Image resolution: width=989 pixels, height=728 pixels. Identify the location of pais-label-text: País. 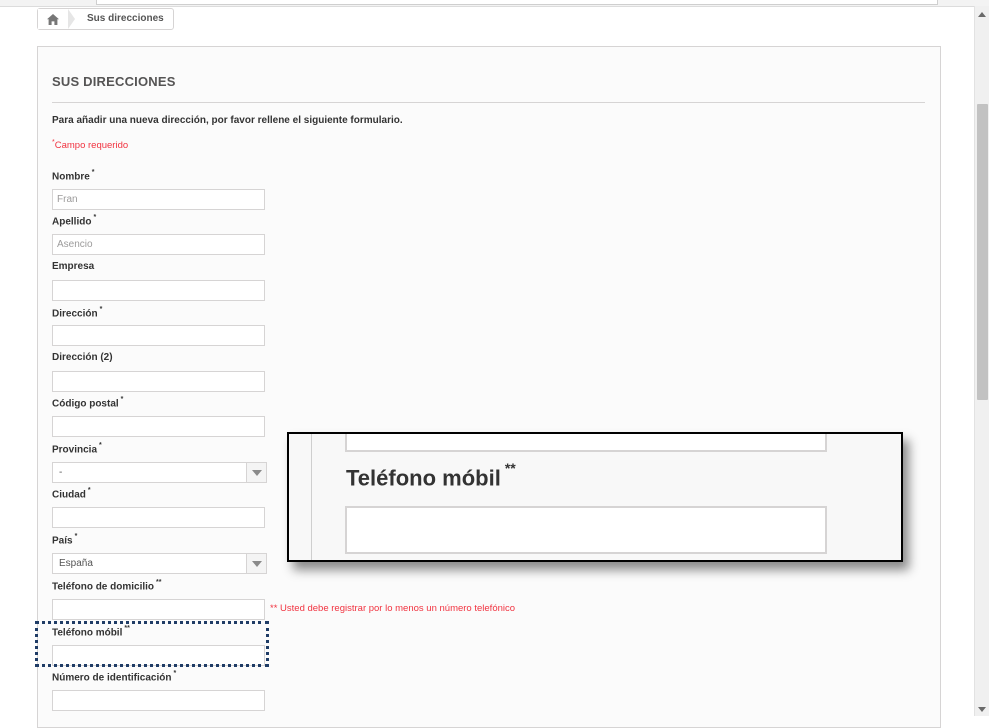
(62, 541).